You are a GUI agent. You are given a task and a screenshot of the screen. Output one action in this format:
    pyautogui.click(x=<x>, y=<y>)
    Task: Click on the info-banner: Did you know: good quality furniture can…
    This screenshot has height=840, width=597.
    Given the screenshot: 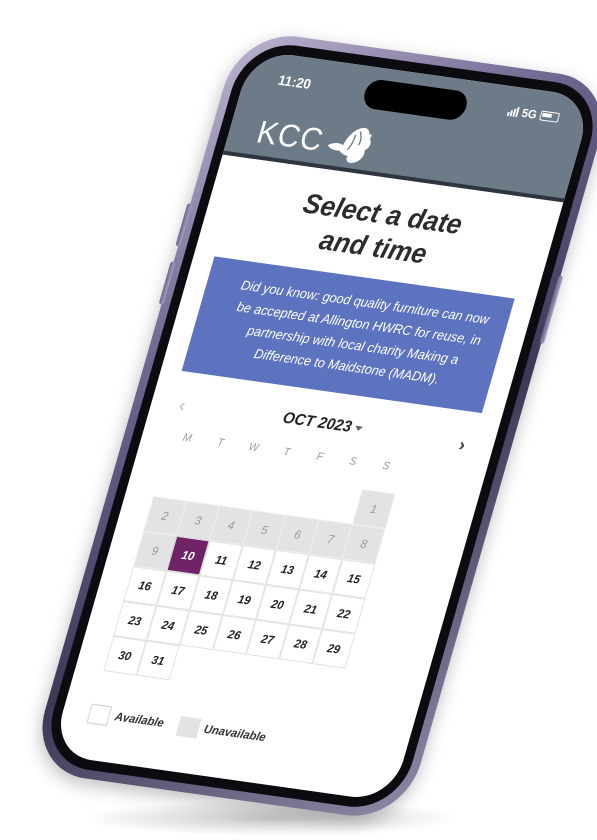 What is the action you would take?
    pyautogui.click(x=348, y=335)
    